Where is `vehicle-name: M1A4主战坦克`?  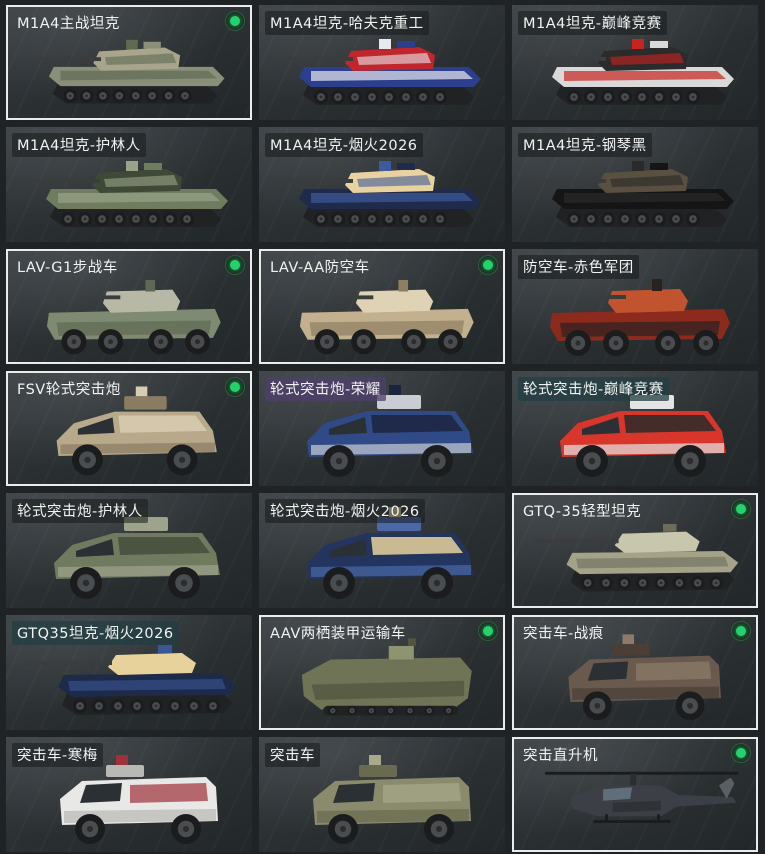
vehicle-name: M1A4主战坦克 is located at coordinates (68, 24).